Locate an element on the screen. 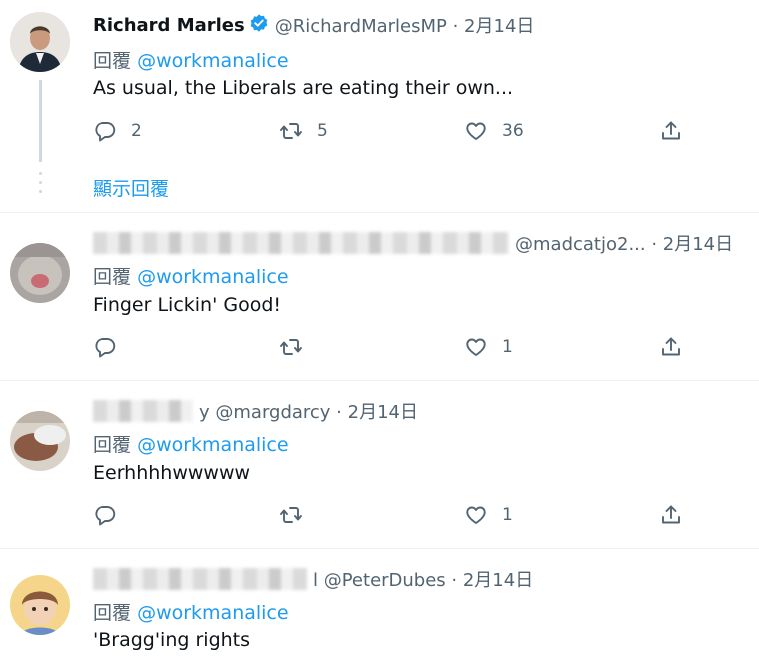  retweet-count: 5 is located at coordinates (322, 131).